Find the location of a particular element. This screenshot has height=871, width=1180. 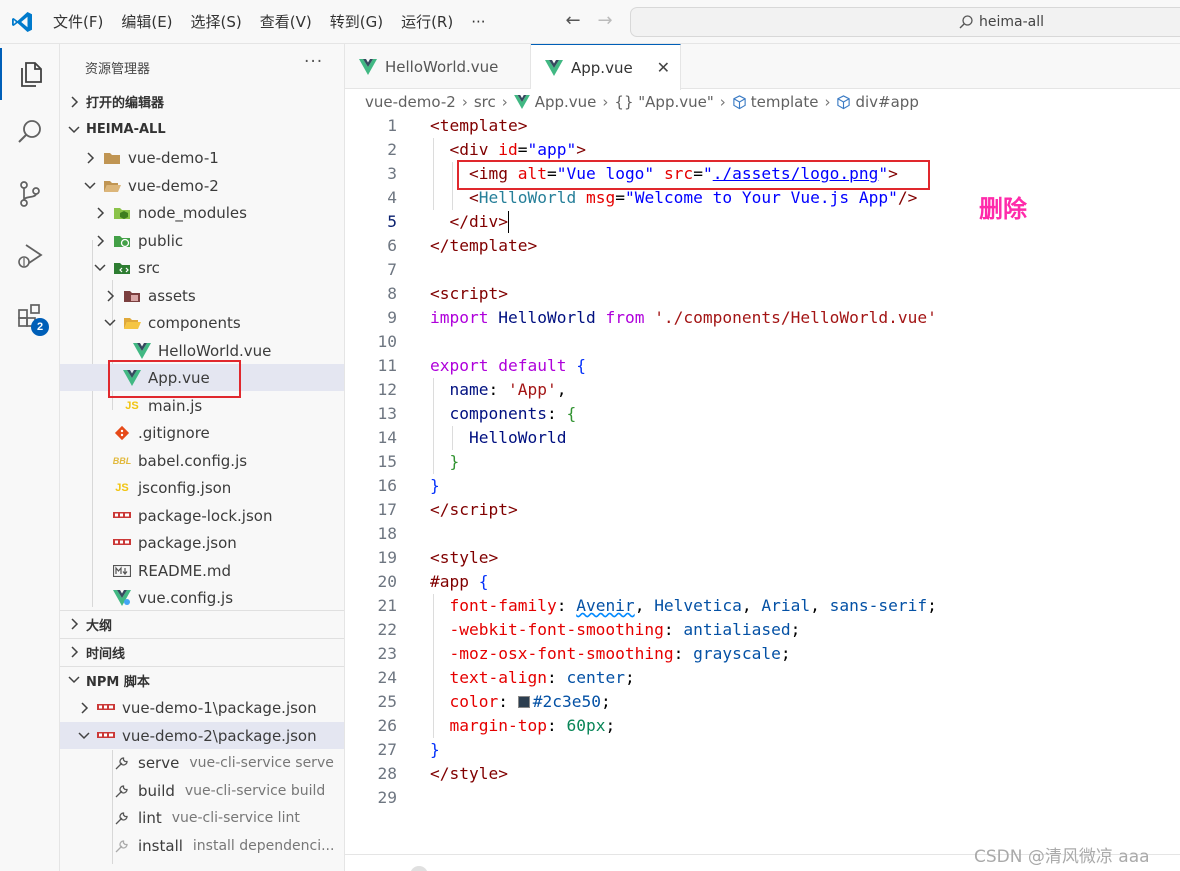

code-line: 14 HelloWorld is located at coordinates (762, 438).